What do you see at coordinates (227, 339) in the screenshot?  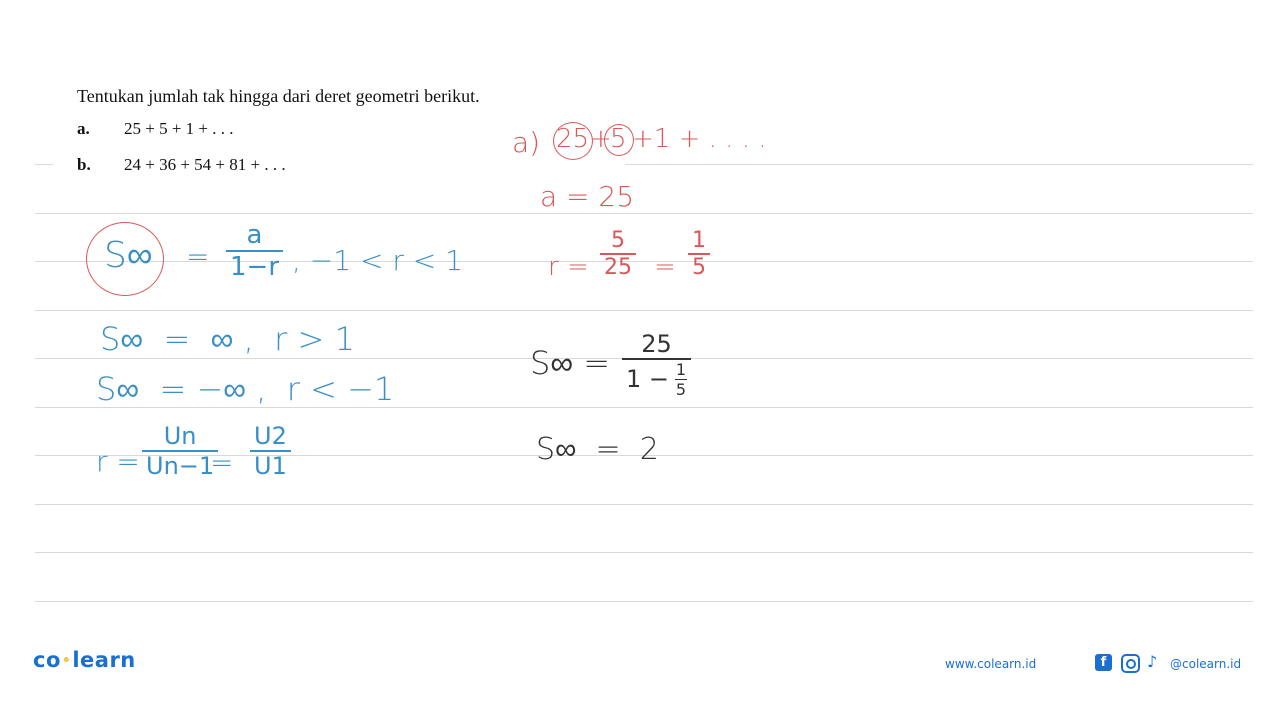 I see `divergent-positive-formula: S∞ = ∞ , r > 1` at bounding box center [227, 339].